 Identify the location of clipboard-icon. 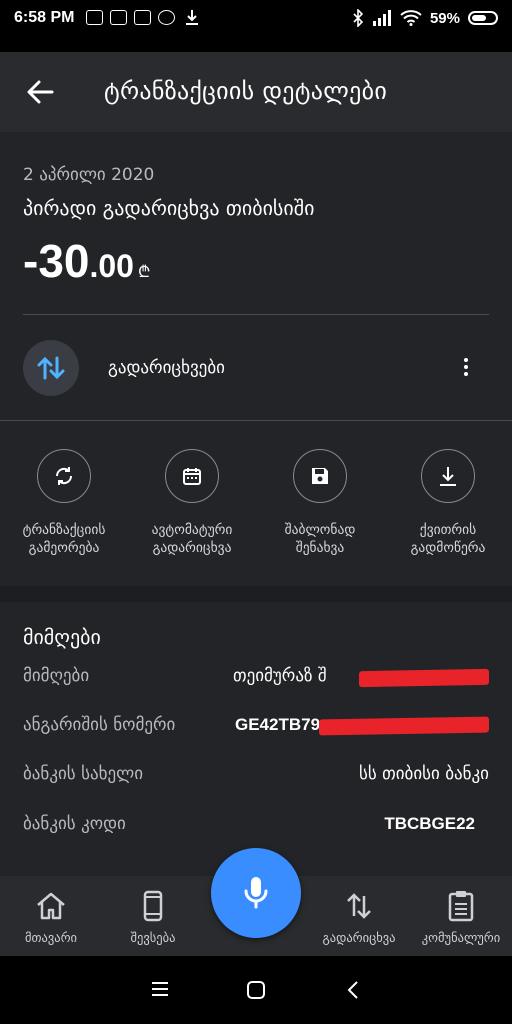
(461, 906).